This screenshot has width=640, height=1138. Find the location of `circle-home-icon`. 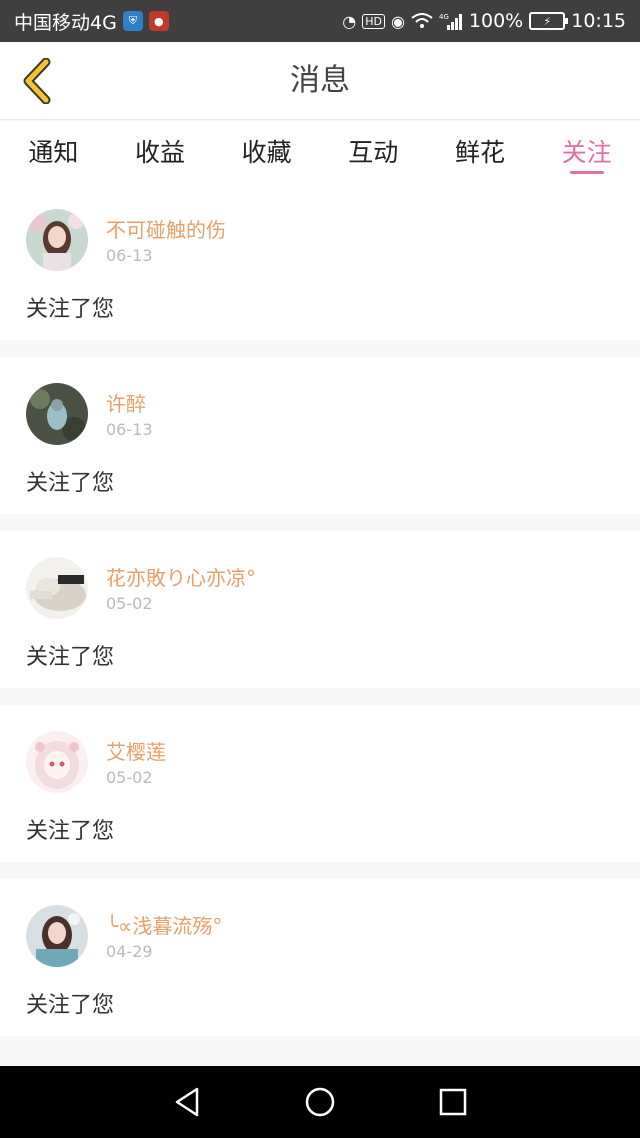

circle-home-icon is located at coordinates (320, 1102).